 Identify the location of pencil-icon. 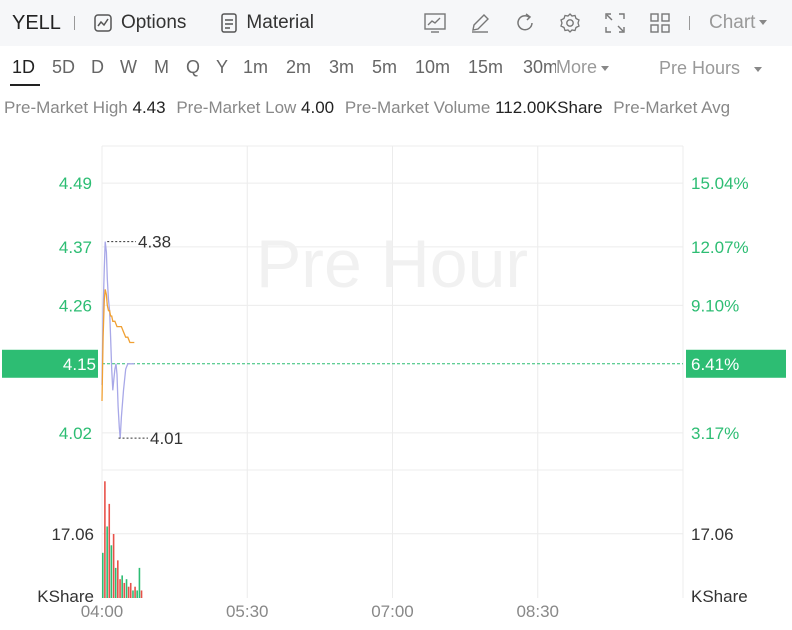
(480, 23).